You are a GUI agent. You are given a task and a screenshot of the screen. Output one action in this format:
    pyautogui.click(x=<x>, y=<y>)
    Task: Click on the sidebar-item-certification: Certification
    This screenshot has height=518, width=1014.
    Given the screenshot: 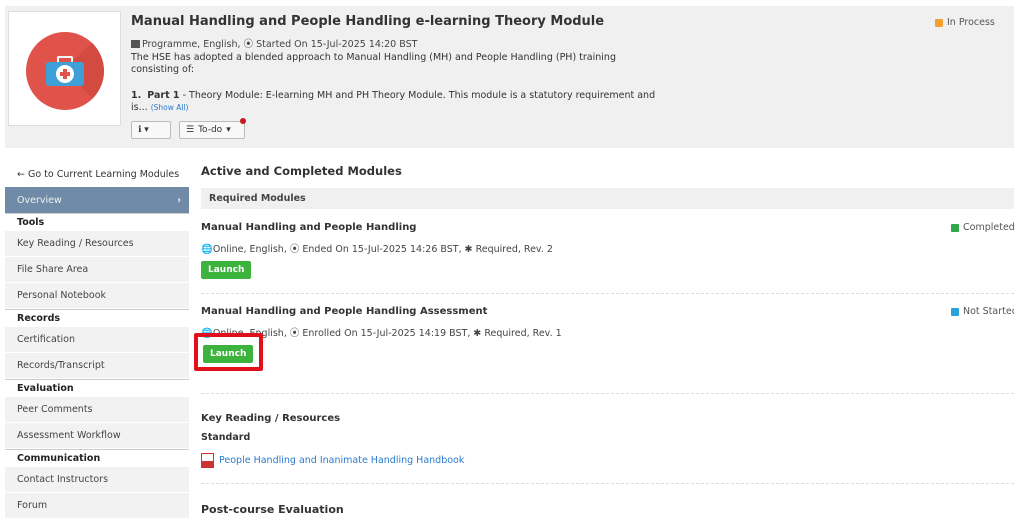 What is the action you would take?
    pyautogui.click(x=97, y=340)
    